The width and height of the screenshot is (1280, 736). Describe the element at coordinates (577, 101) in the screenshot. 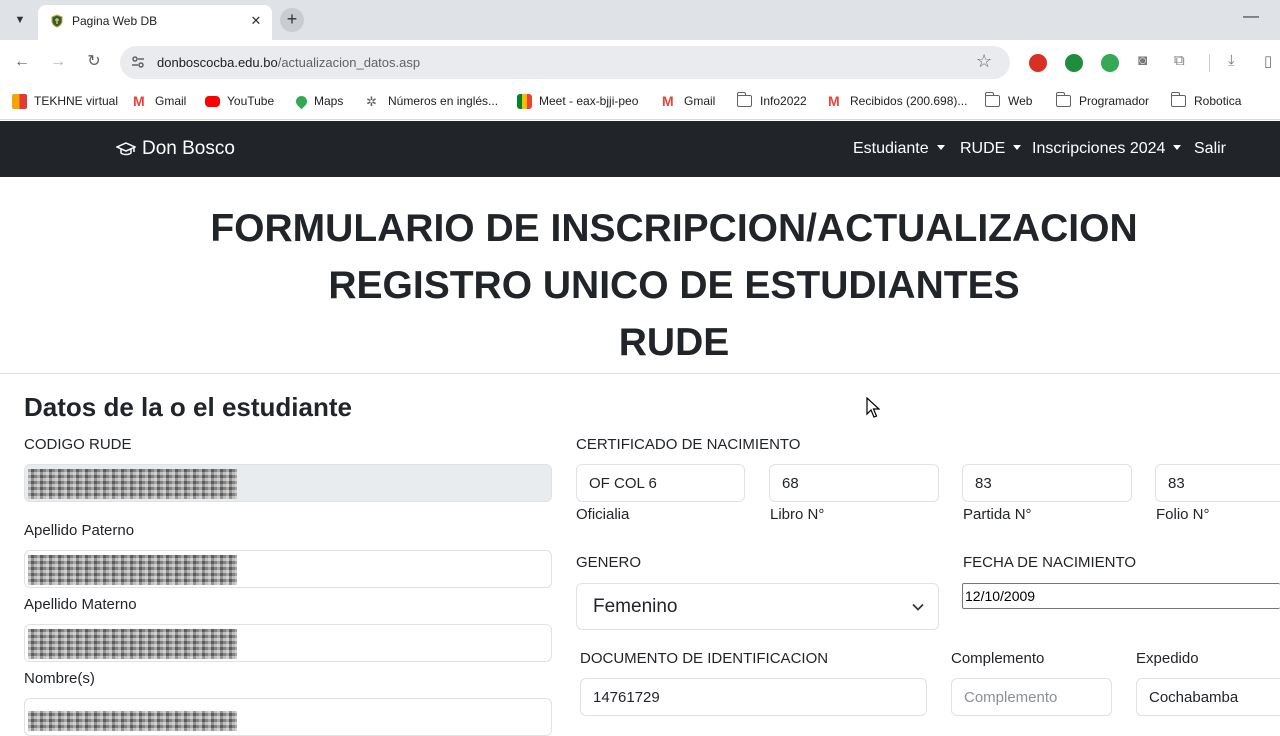

I see `bookmark-item: Meet - eax-bjji-peo` at that location.